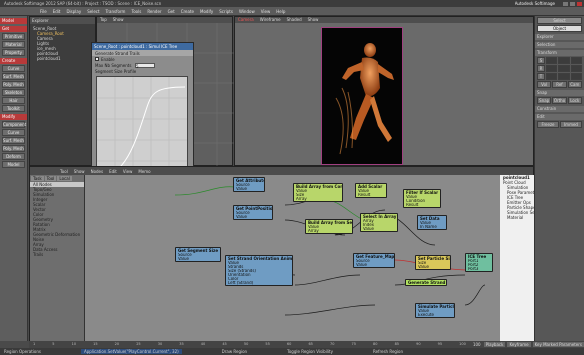  I want to click on palette-create-surf-mesh-button: Surf. Mesh, so click(13, 76).